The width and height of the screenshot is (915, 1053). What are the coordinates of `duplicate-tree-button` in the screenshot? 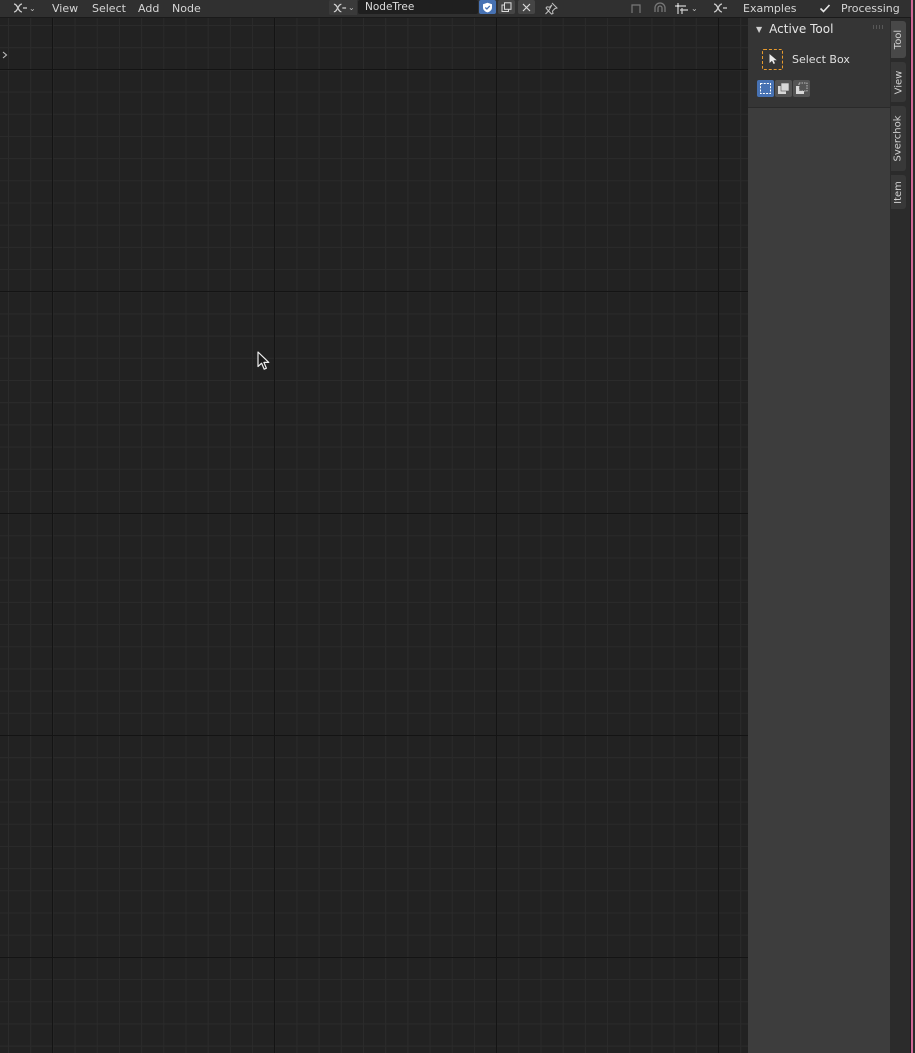 It's located at (506, 7).